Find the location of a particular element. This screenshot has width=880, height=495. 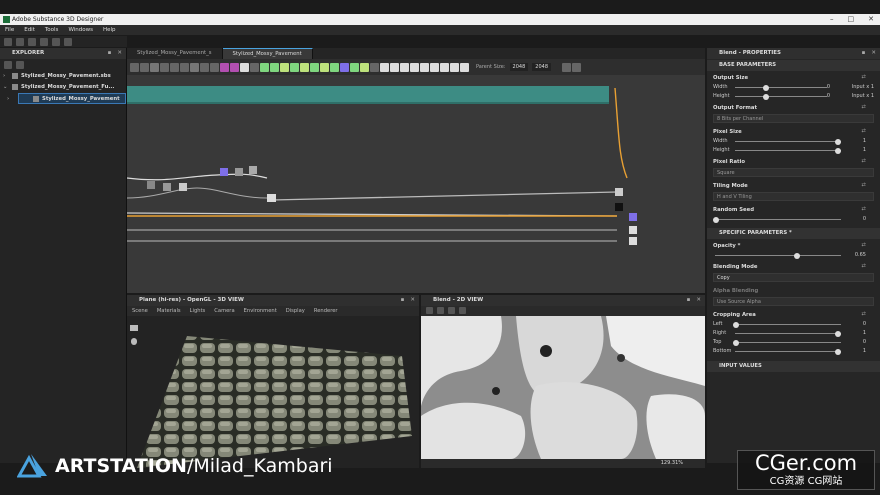

crop-bottom-row: Bottom 1 is located at coordinates (789, 351).